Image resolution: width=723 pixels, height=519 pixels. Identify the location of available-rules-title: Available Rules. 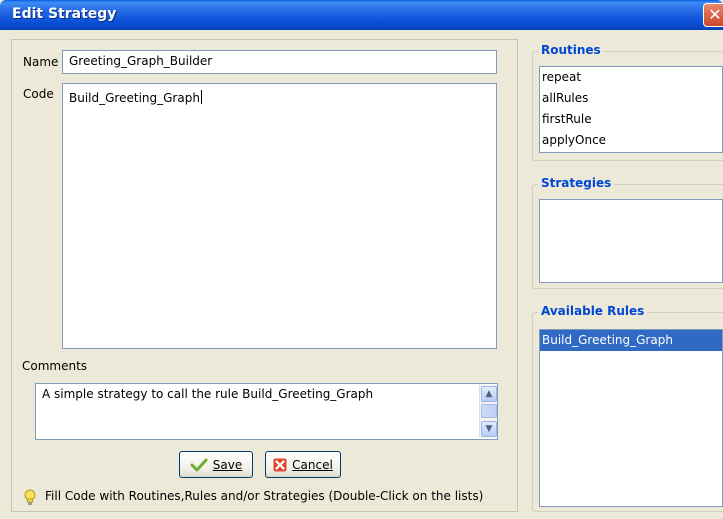
(593, 311).